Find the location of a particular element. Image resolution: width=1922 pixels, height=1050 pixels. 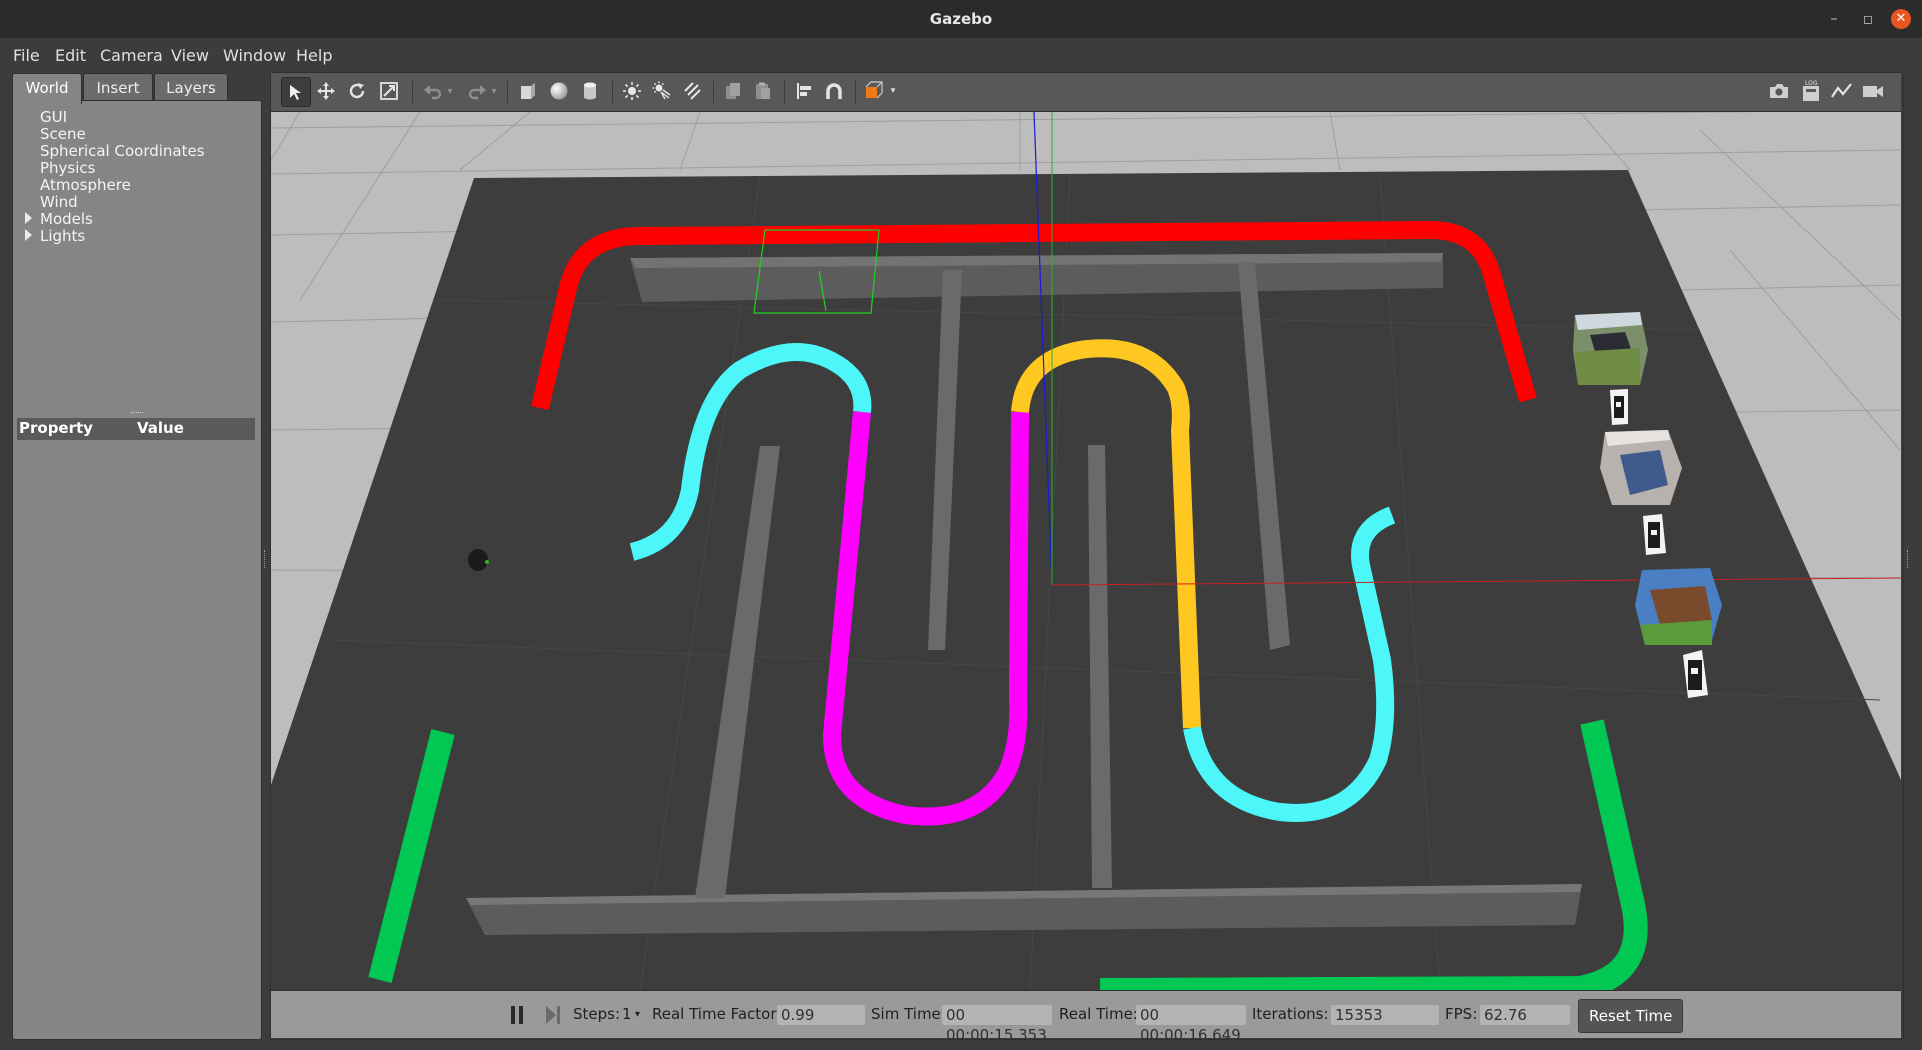

expand-lights-icon is located at coordinates (28, 235).